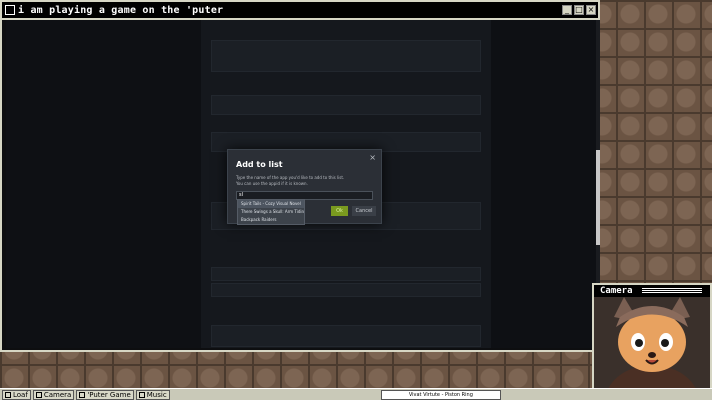  What do you see at coordinates (652, 347) in the screenshot?
I see `character-avatar` at bounding box center [652, 347].